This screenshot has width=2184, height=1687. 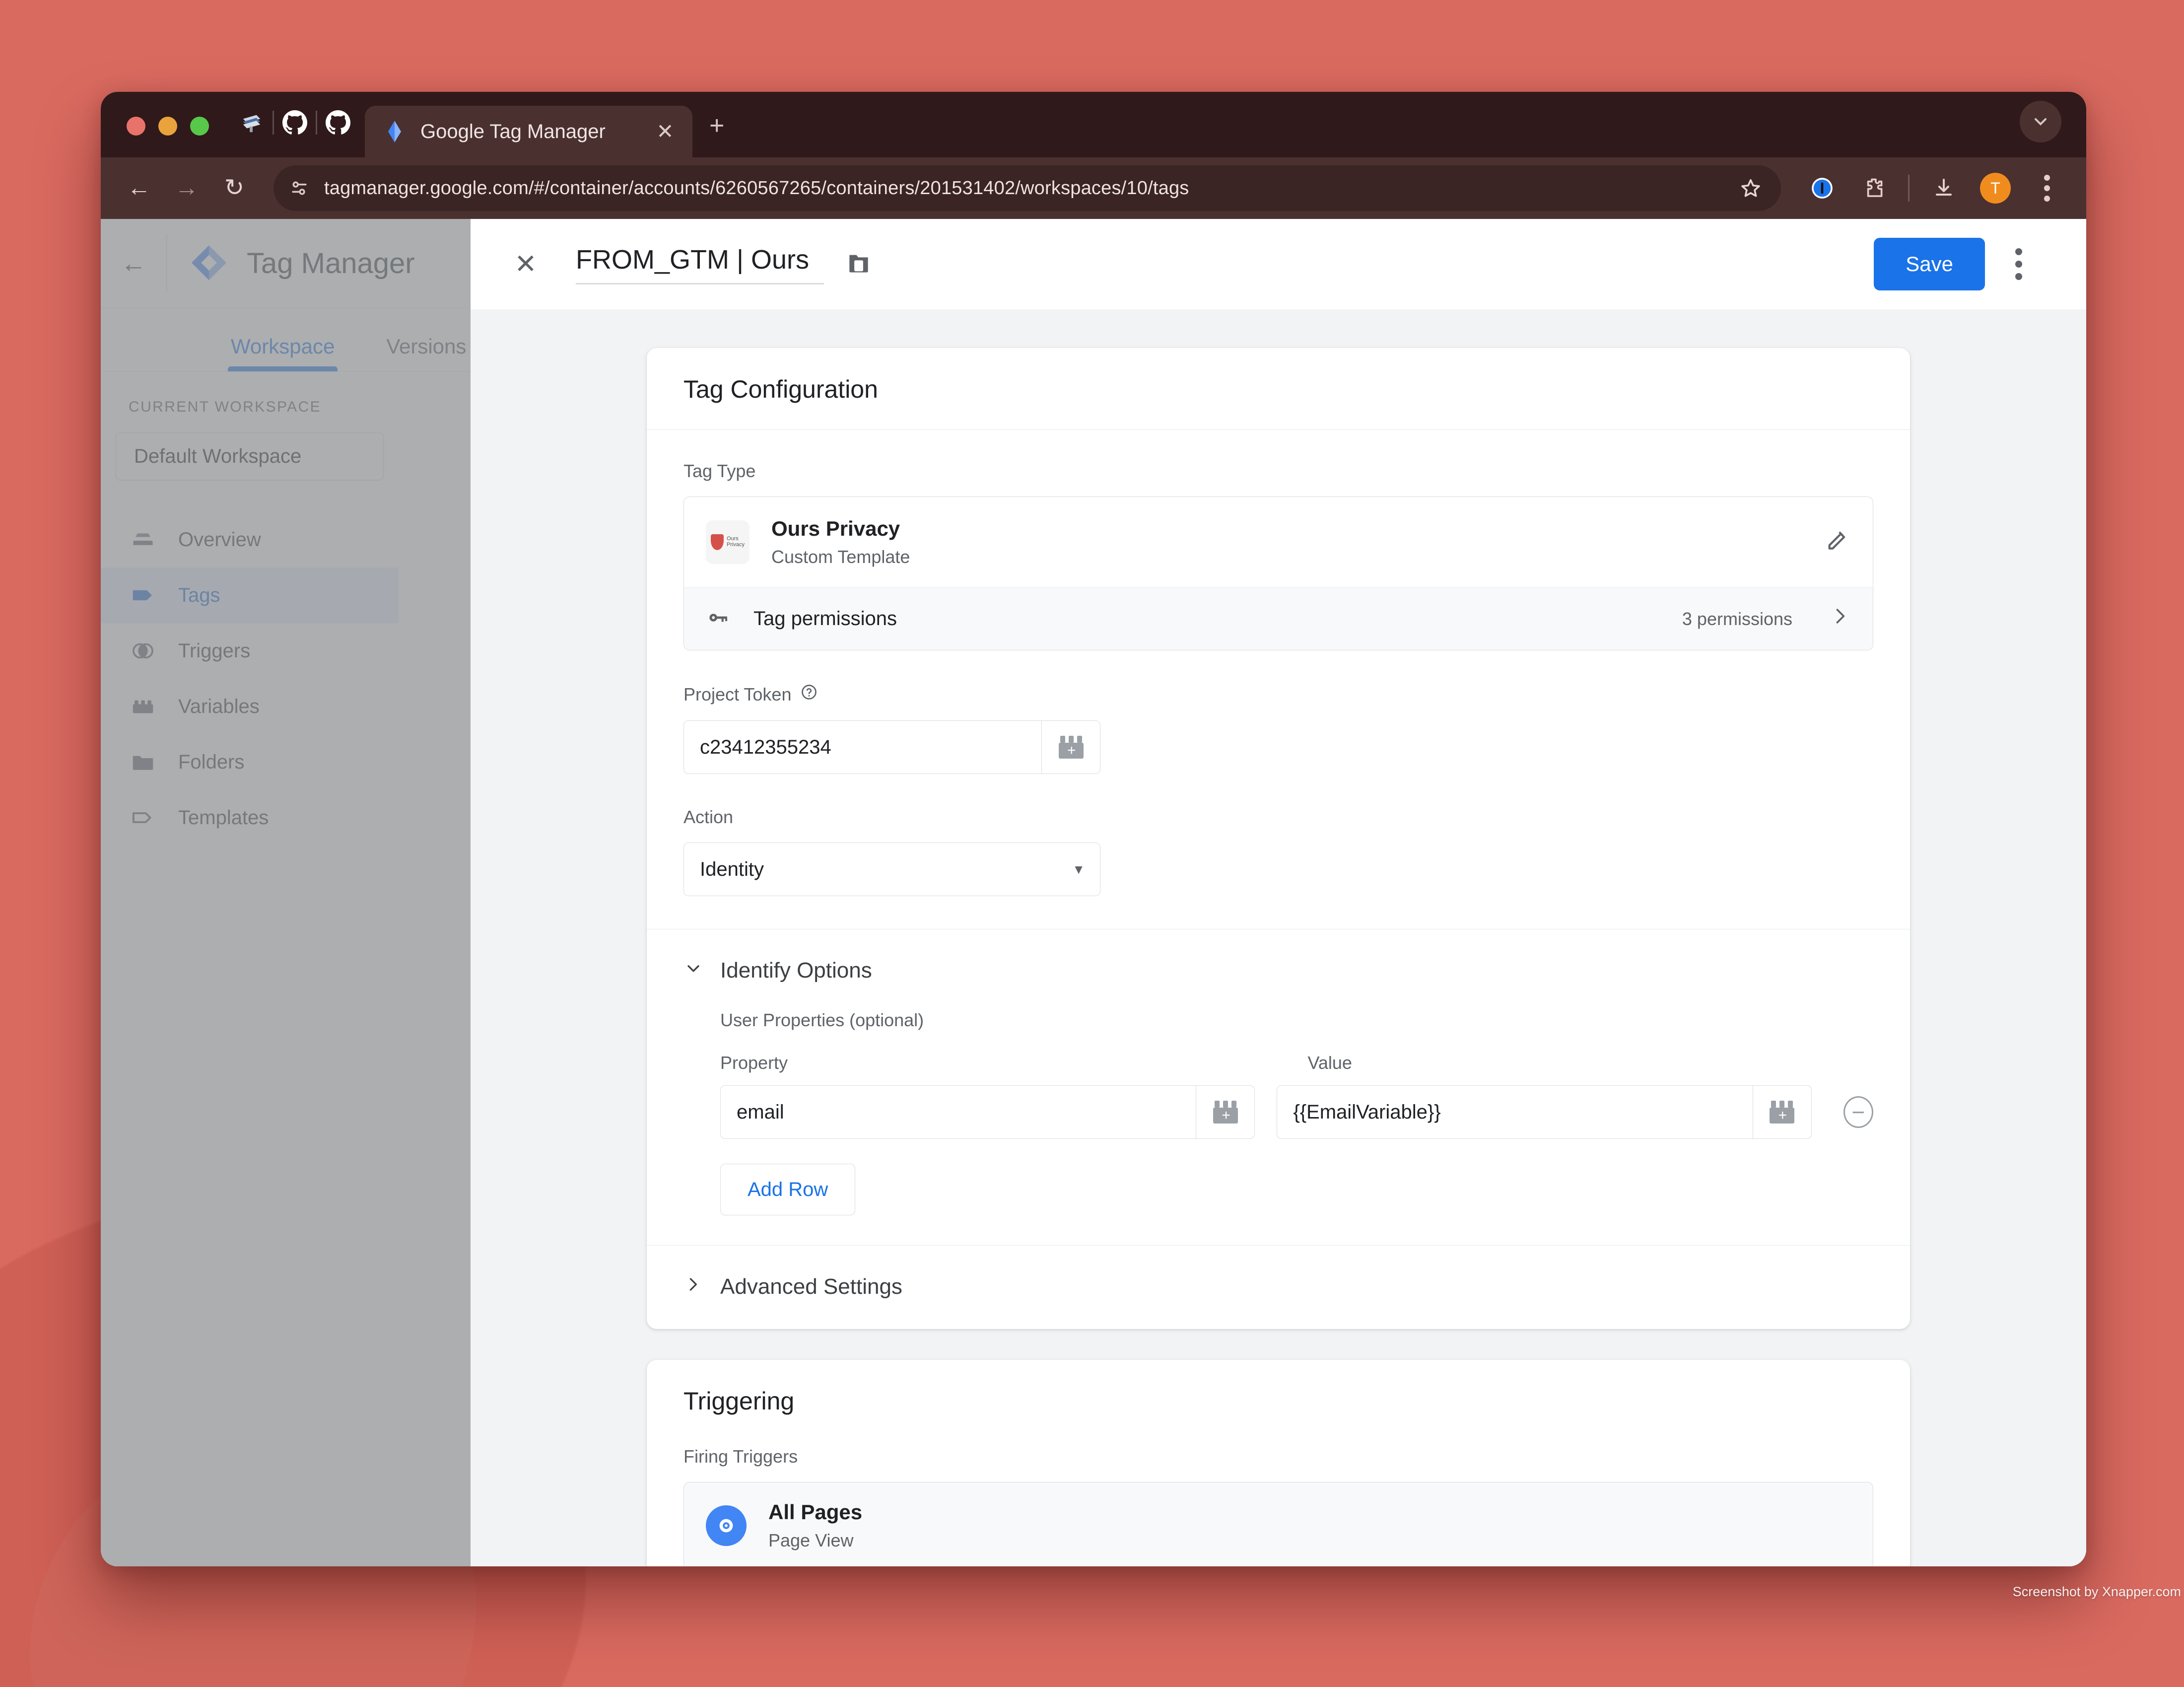 What do you see at coordinates (1278, 542) in the screenshot?
I see `template-row: Ours Privacy Ours Privacy Custom Template` at bounding box center [1278, 542].